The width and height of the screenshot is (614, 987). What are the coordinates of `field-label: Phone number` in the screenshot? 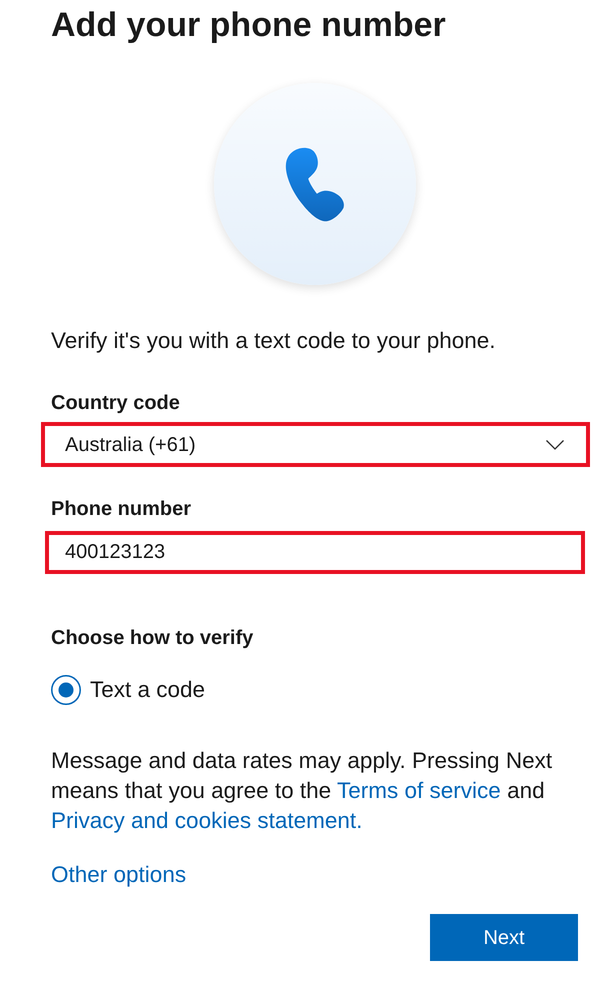 It's located at (121, 509).